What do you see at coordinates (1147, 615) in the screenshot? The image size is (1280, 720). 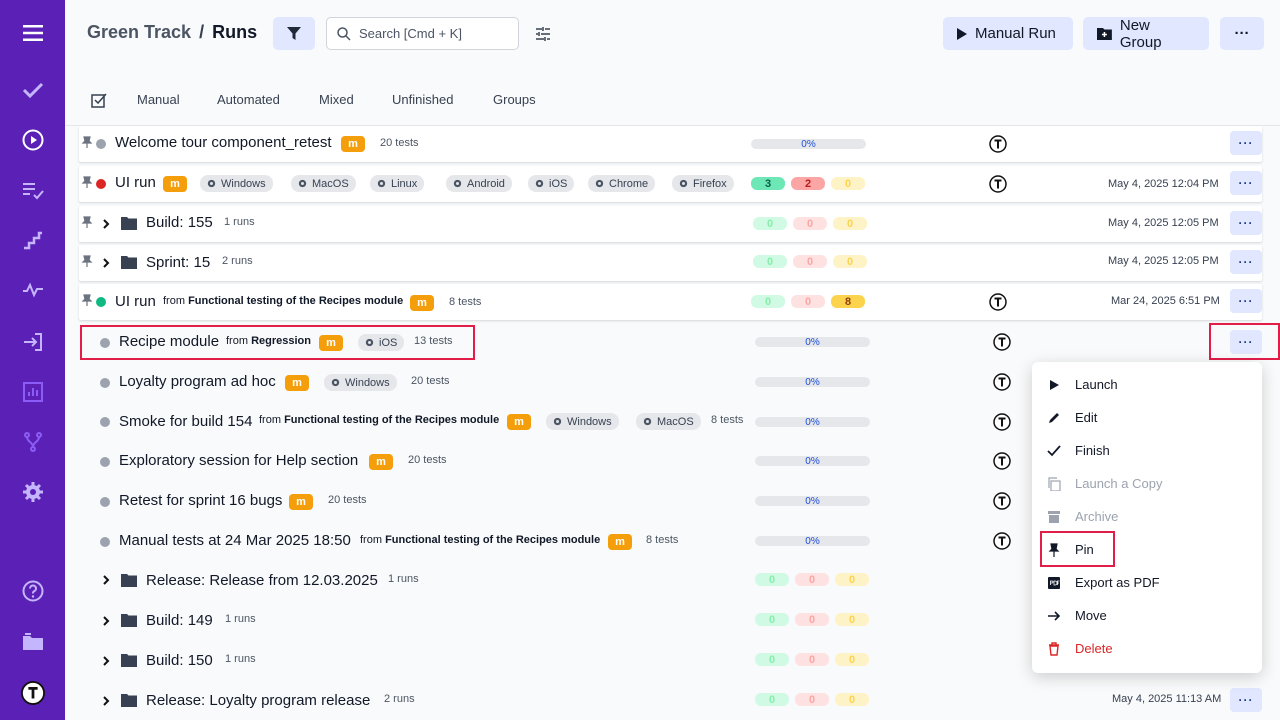 I see `menu-item-move: Move` at bounding box center [1147, 615].